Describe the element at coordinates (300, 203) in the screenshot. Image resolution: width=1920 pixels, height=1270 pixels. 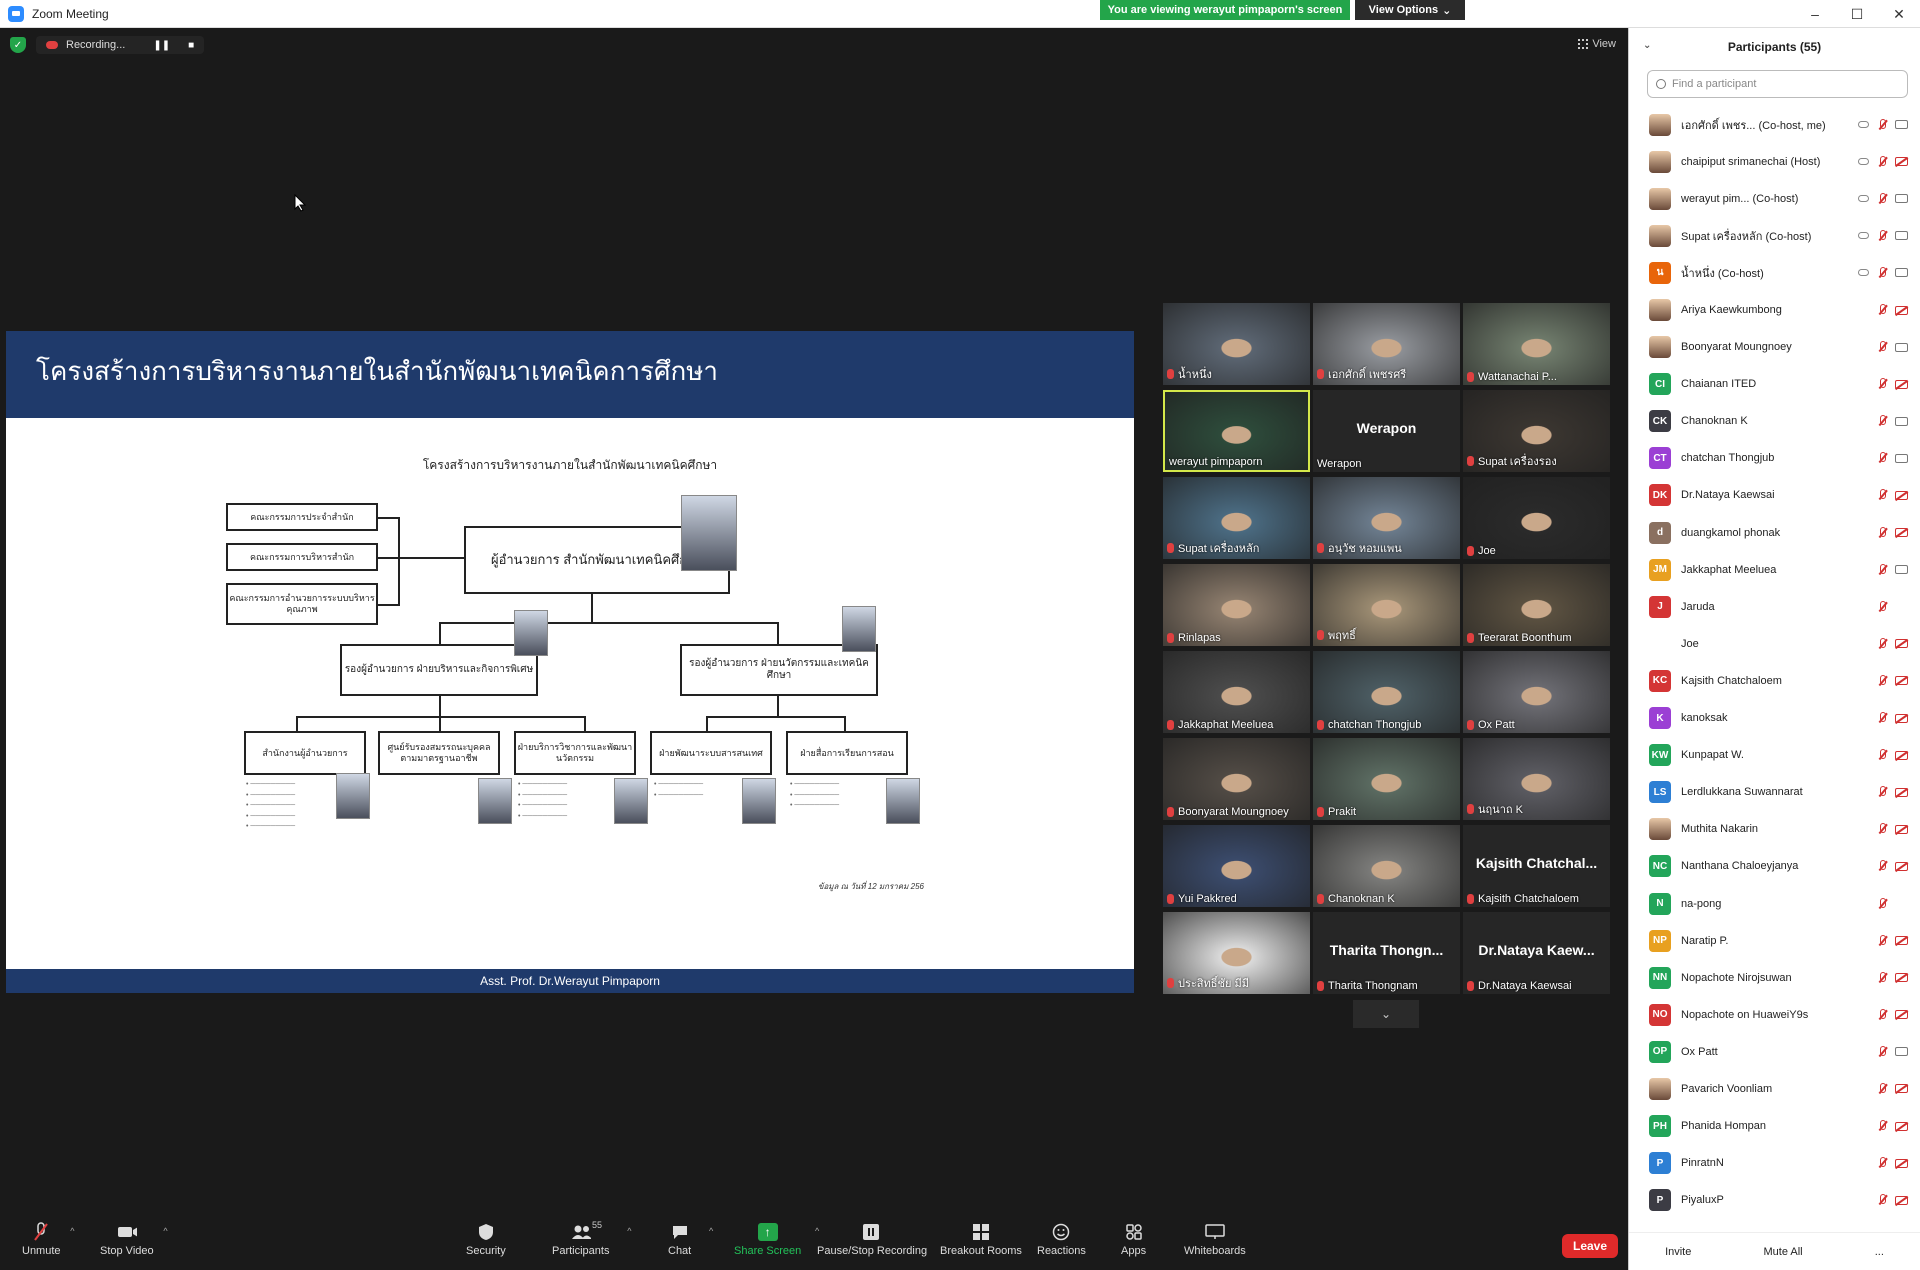
I see `mouse-cursor-icon` at that location.